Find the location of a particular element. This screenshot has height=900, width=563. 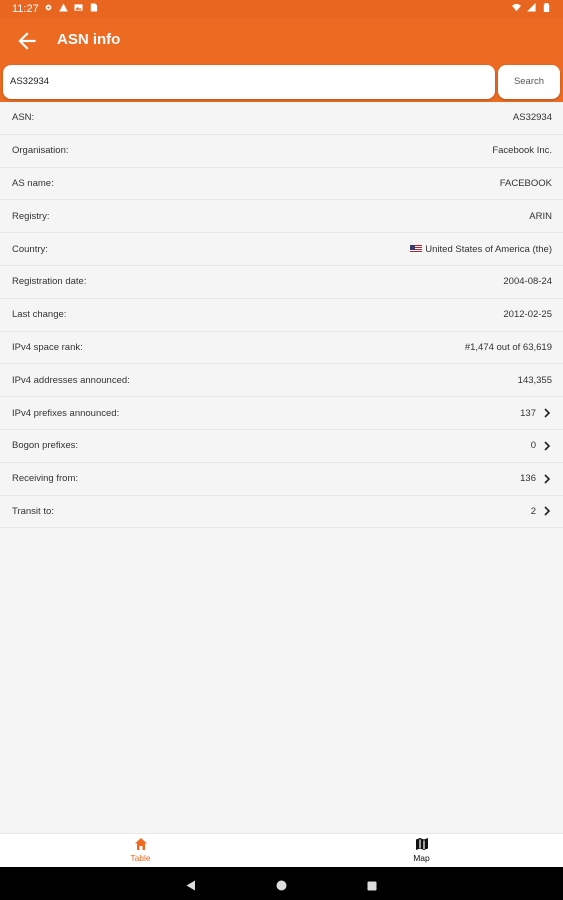

row-value: 136 is located at coordinates (528, 479).